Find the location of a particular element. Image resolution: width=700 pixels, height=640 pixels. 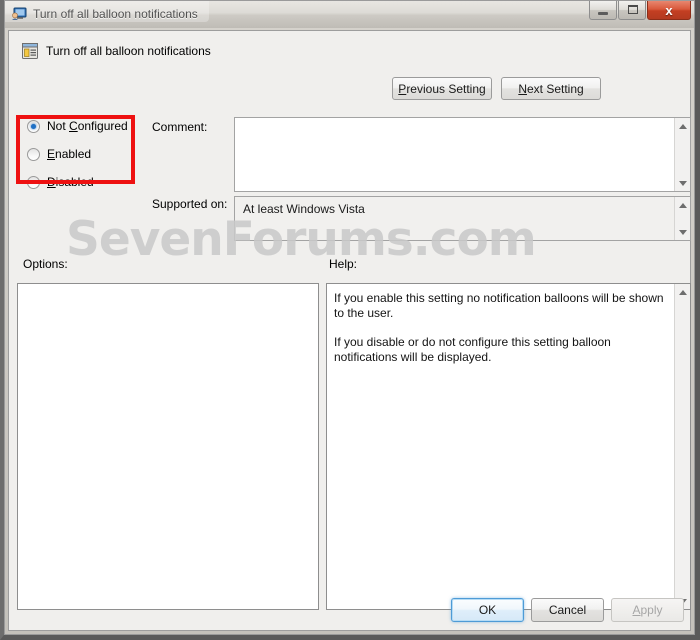

close-button: x is located at coordinates (669, 10).